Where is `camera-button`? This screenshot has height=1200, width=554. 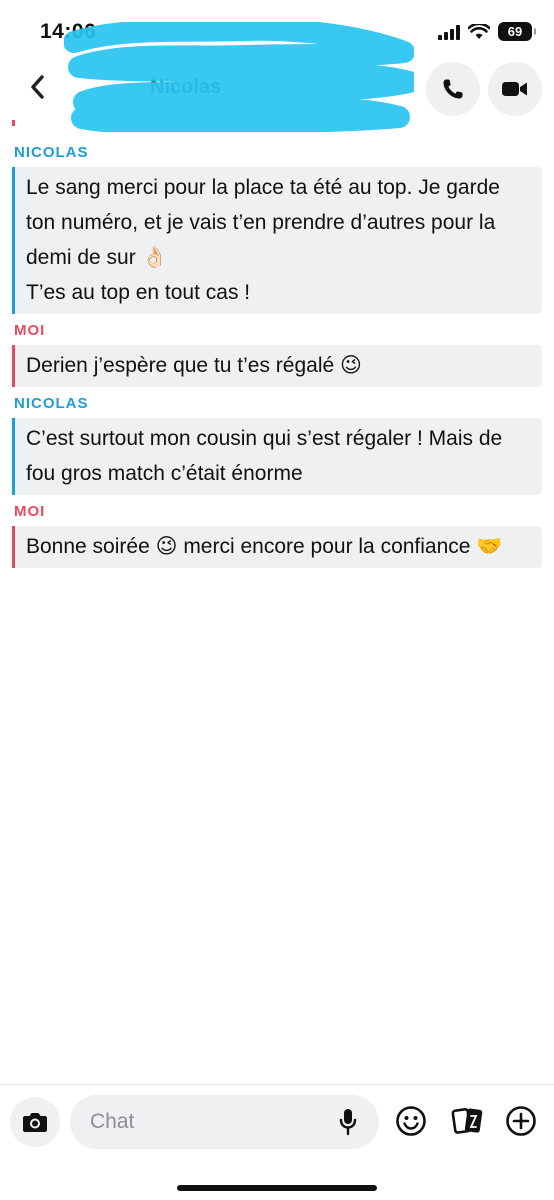
camera-button is located at coordinates (35, 1122).